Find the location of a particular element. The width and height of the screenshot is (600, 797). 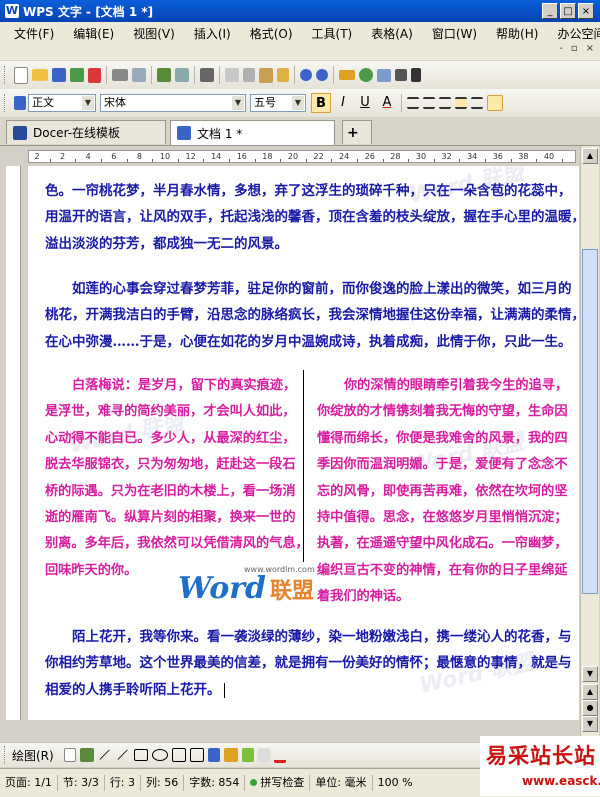

menu-help: 帮助(H) is located at coordinates (517, 33).